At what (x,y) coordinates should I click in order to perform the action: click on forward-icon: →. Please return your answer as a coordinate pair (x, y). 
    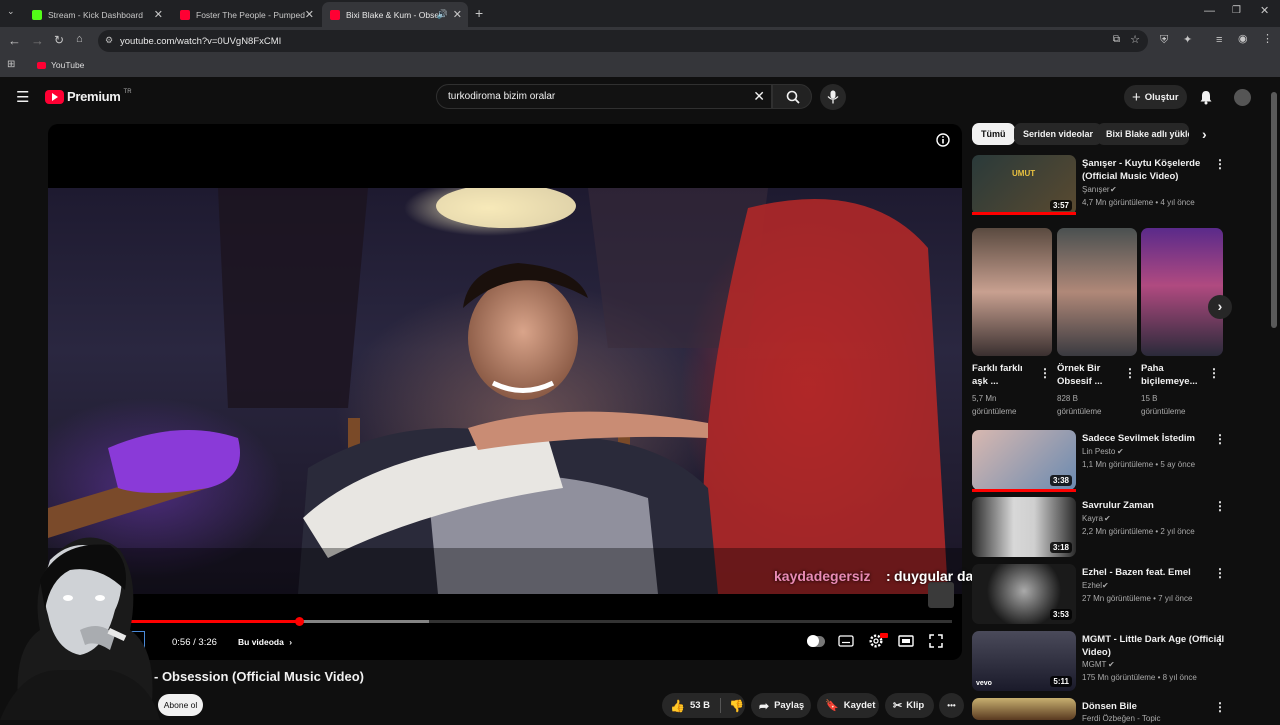
    Looking at the image, I should click on (37, 40).